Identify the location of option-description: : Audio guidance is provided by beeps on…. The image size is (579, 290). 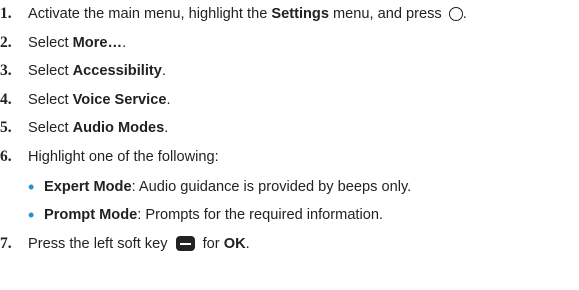
(271, 187).